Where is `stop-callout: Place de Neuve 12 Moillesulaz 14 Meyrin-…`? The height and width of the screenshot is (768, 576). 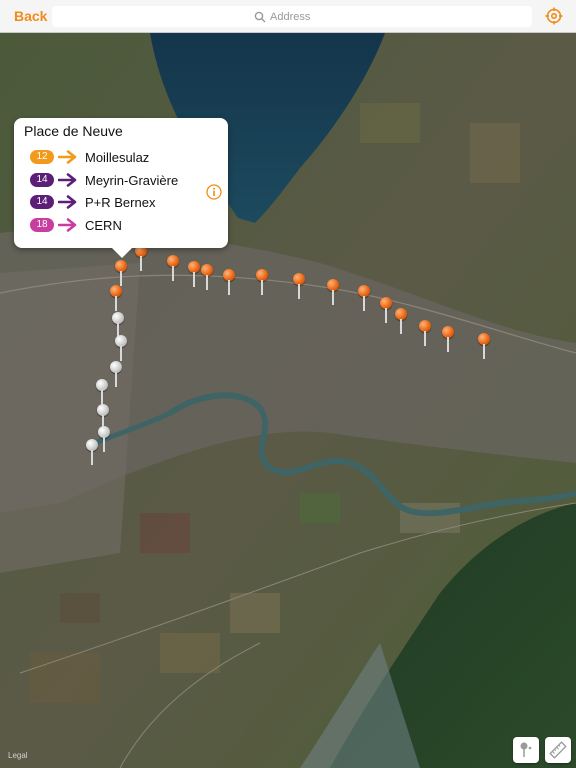 stop-callout: Place de Neuve 12 Moillesulaz 14 Meyrin-… is located at coordinates (121, 188).